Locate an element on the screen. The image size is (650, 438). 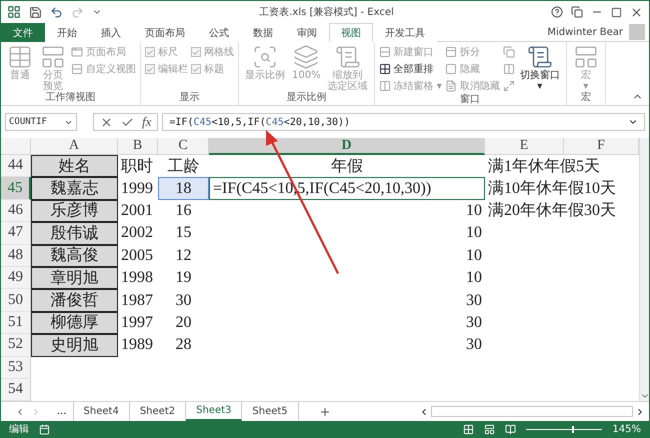
column-header: B is located at coordinates (138, 146).